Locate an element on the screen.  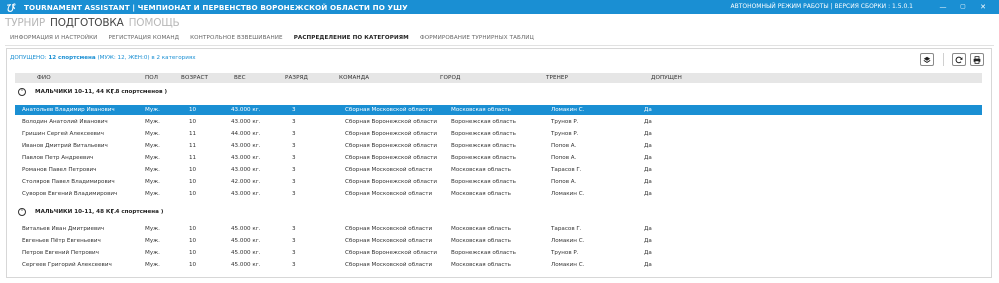
tab-team-registration: РЕГИСТРАЦИЯ КОМАНД is located at coordinates (143, 38).